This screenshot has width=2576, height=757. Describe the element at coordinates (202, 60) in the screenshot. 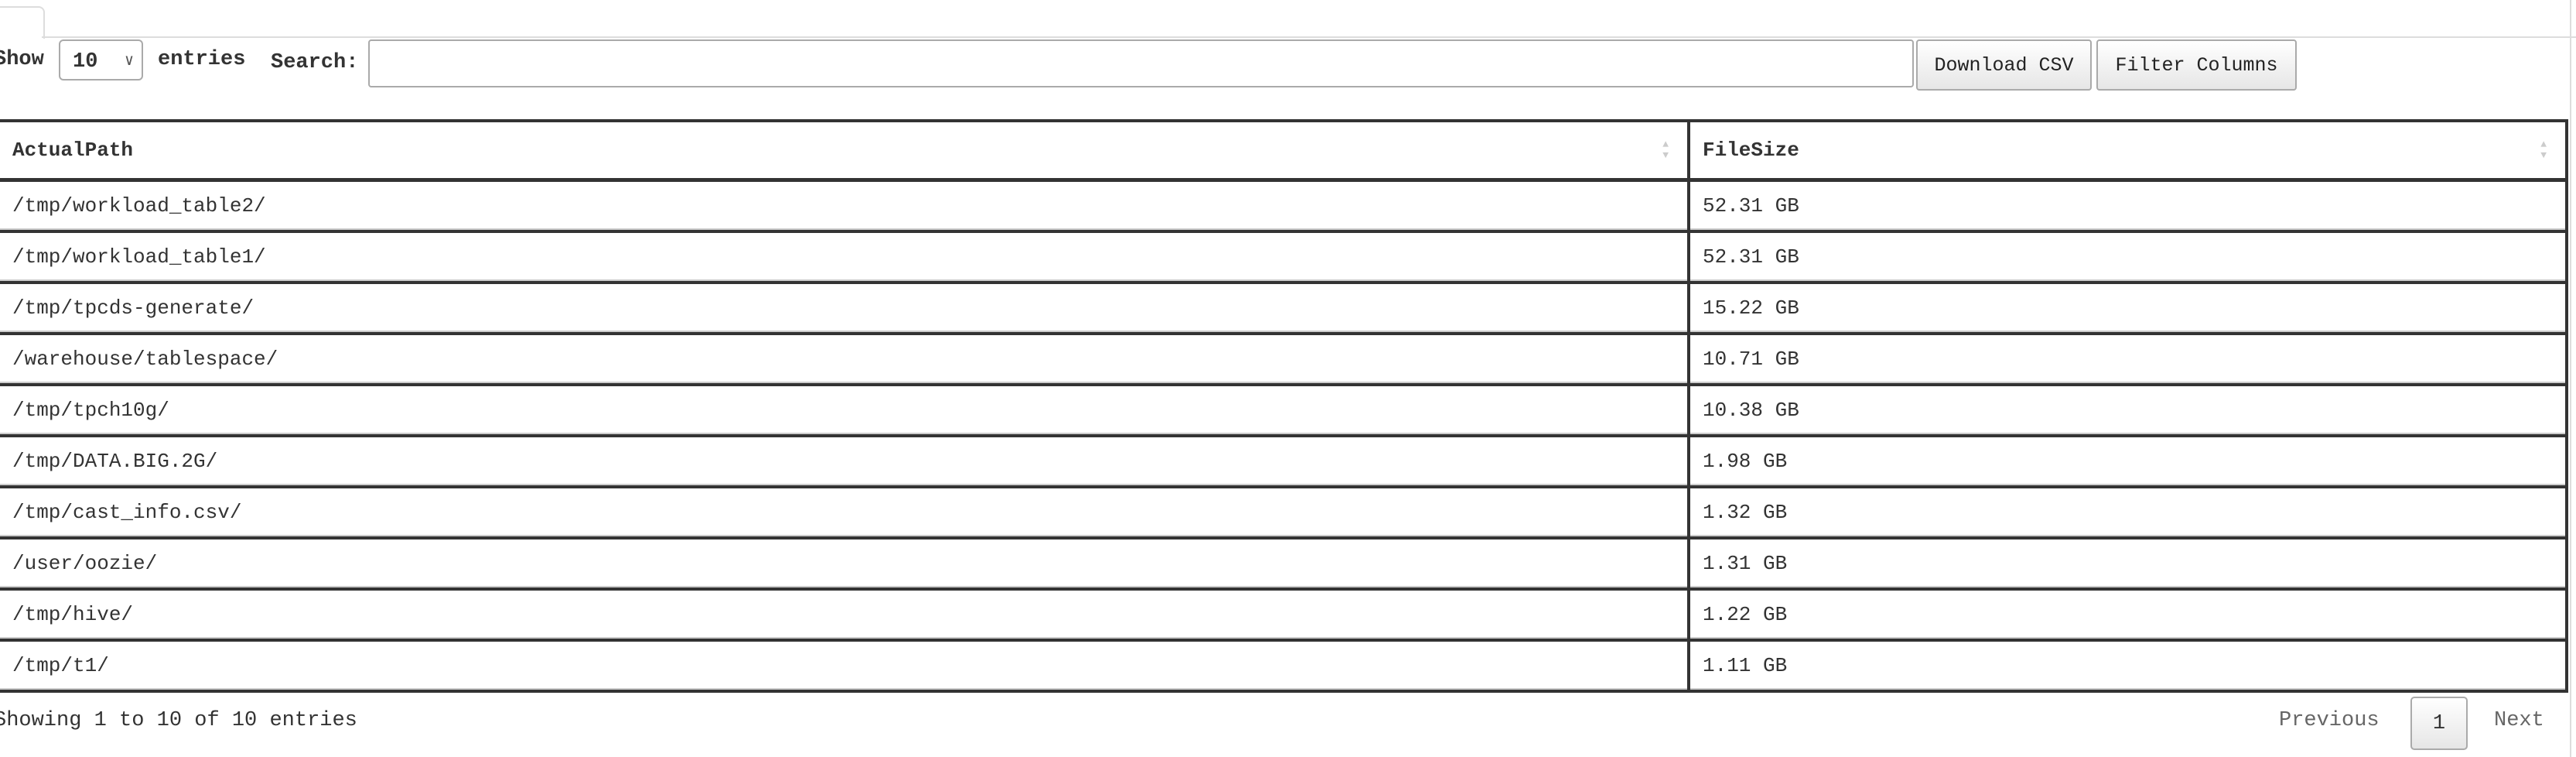

I see `entries-label: entries` at that location.